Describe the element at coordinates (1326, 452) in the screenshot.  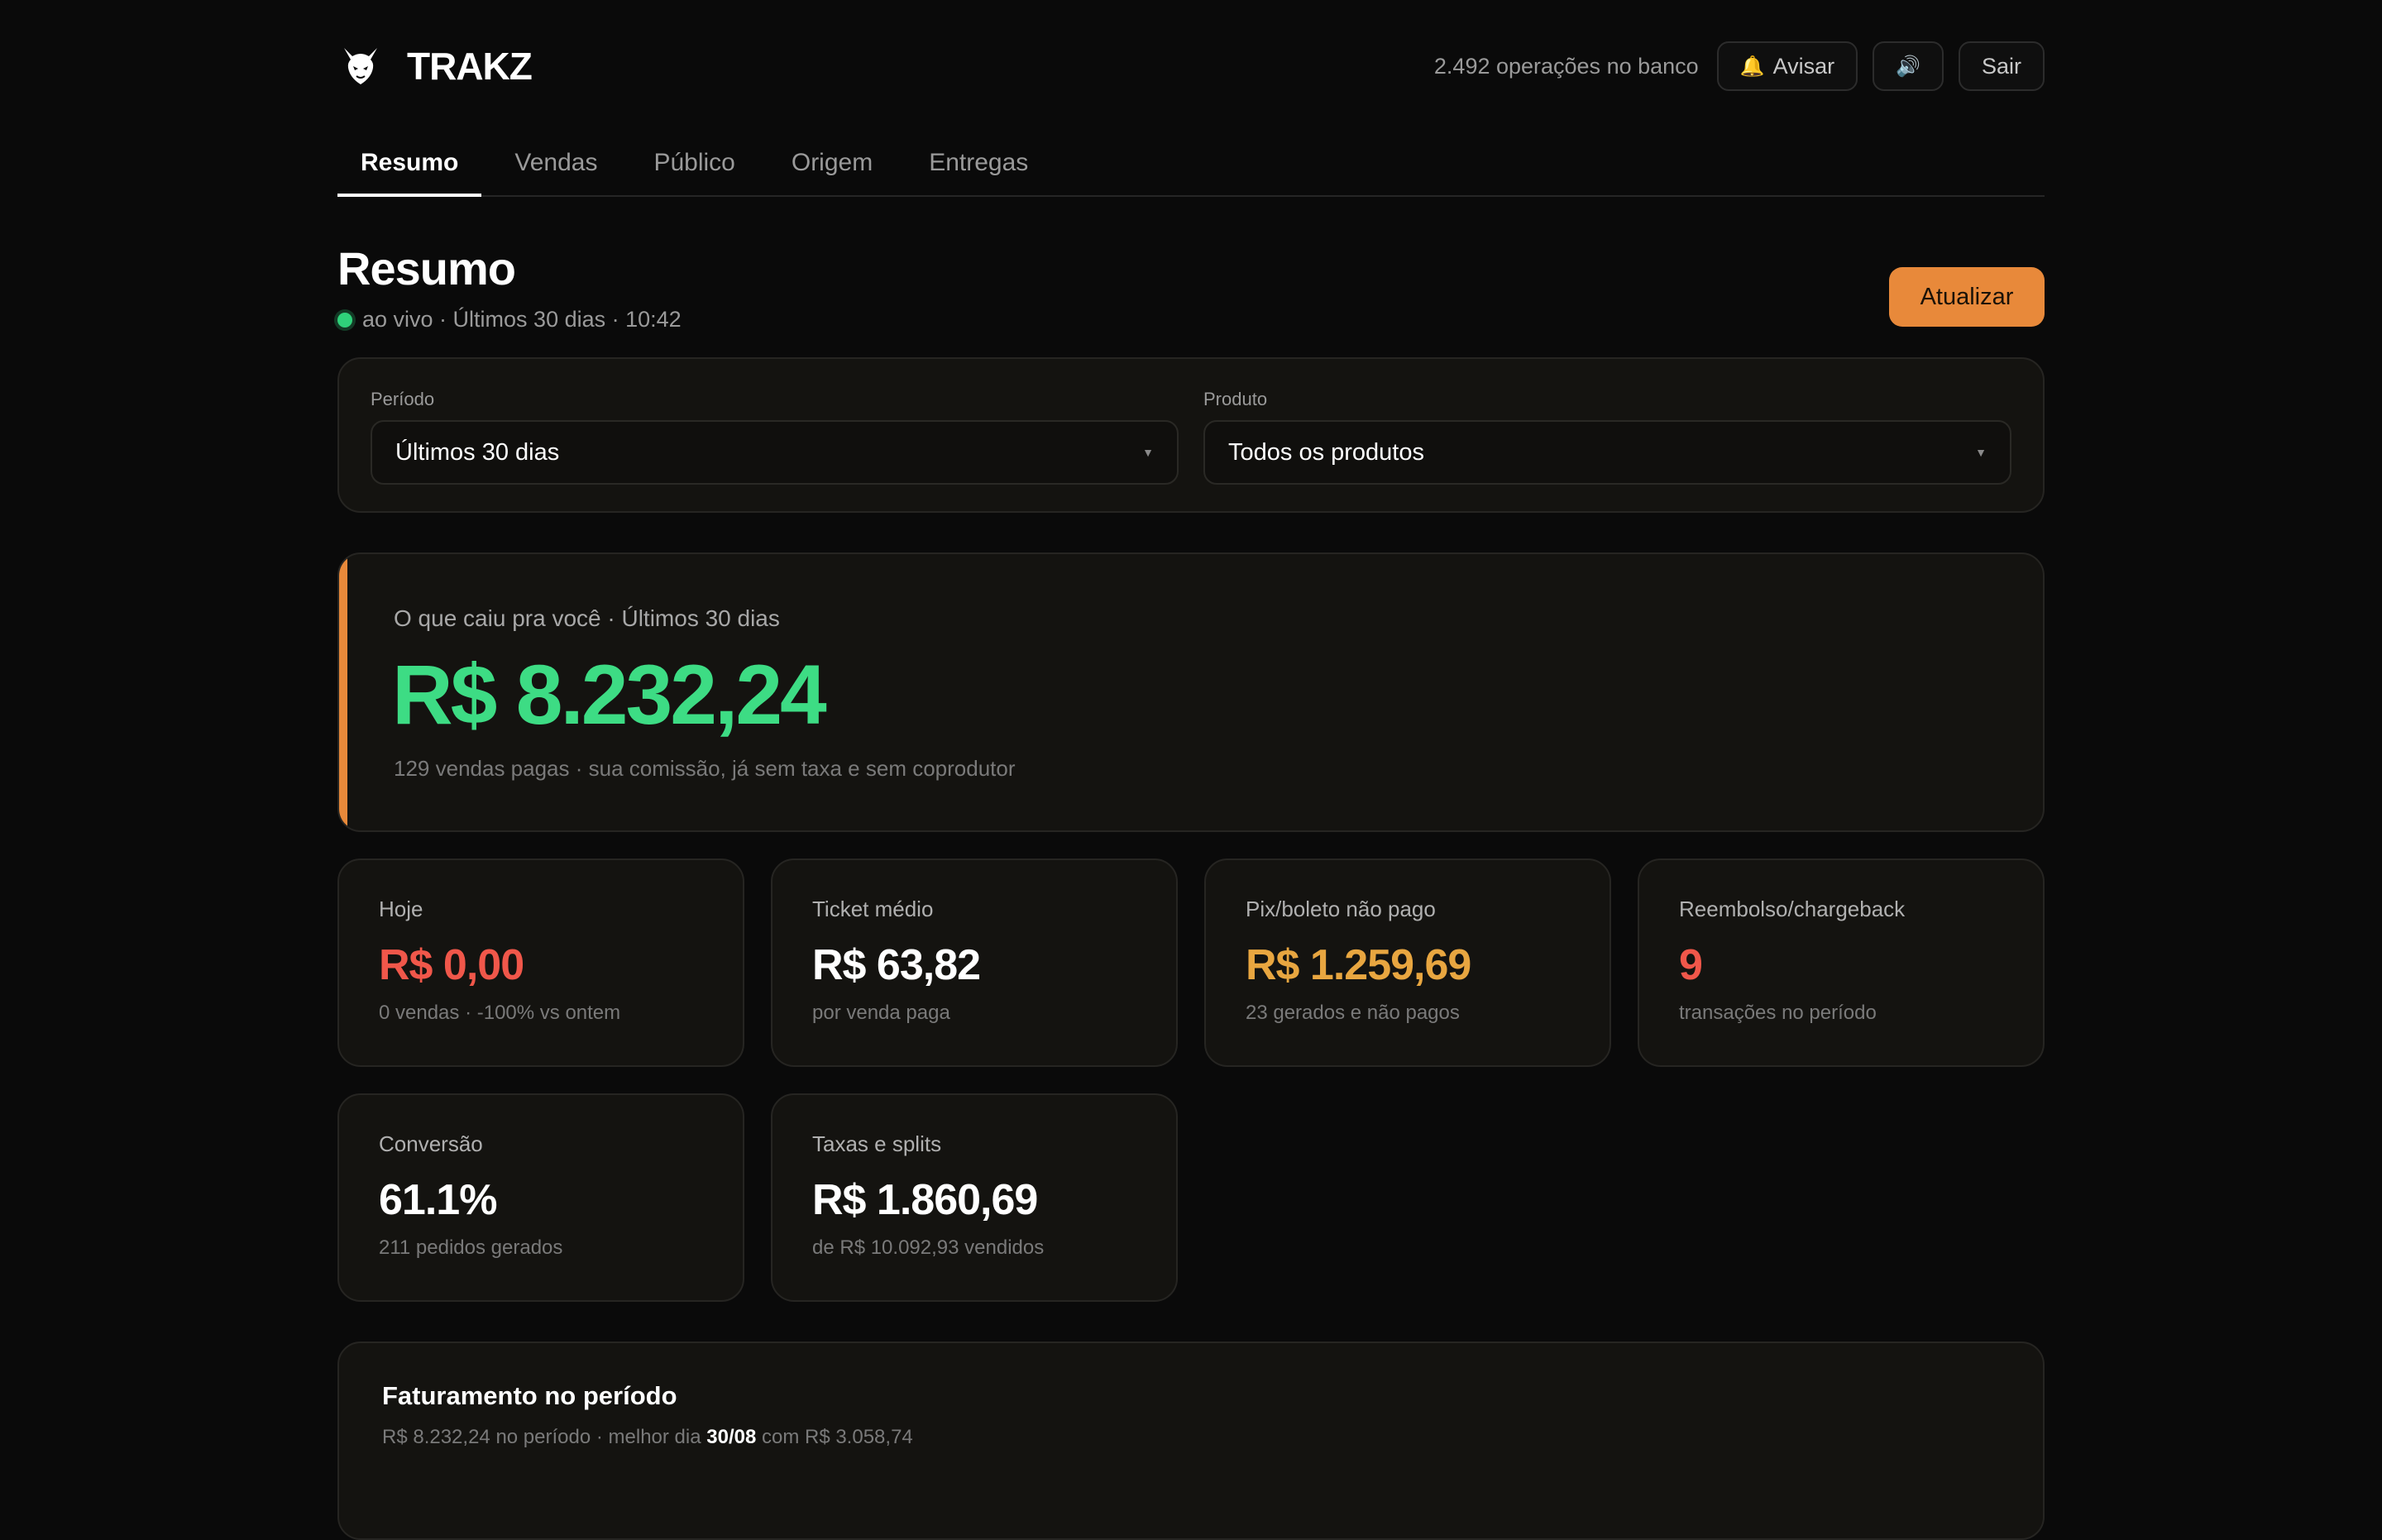
I see `product-value: Todos os produtos` at that location.